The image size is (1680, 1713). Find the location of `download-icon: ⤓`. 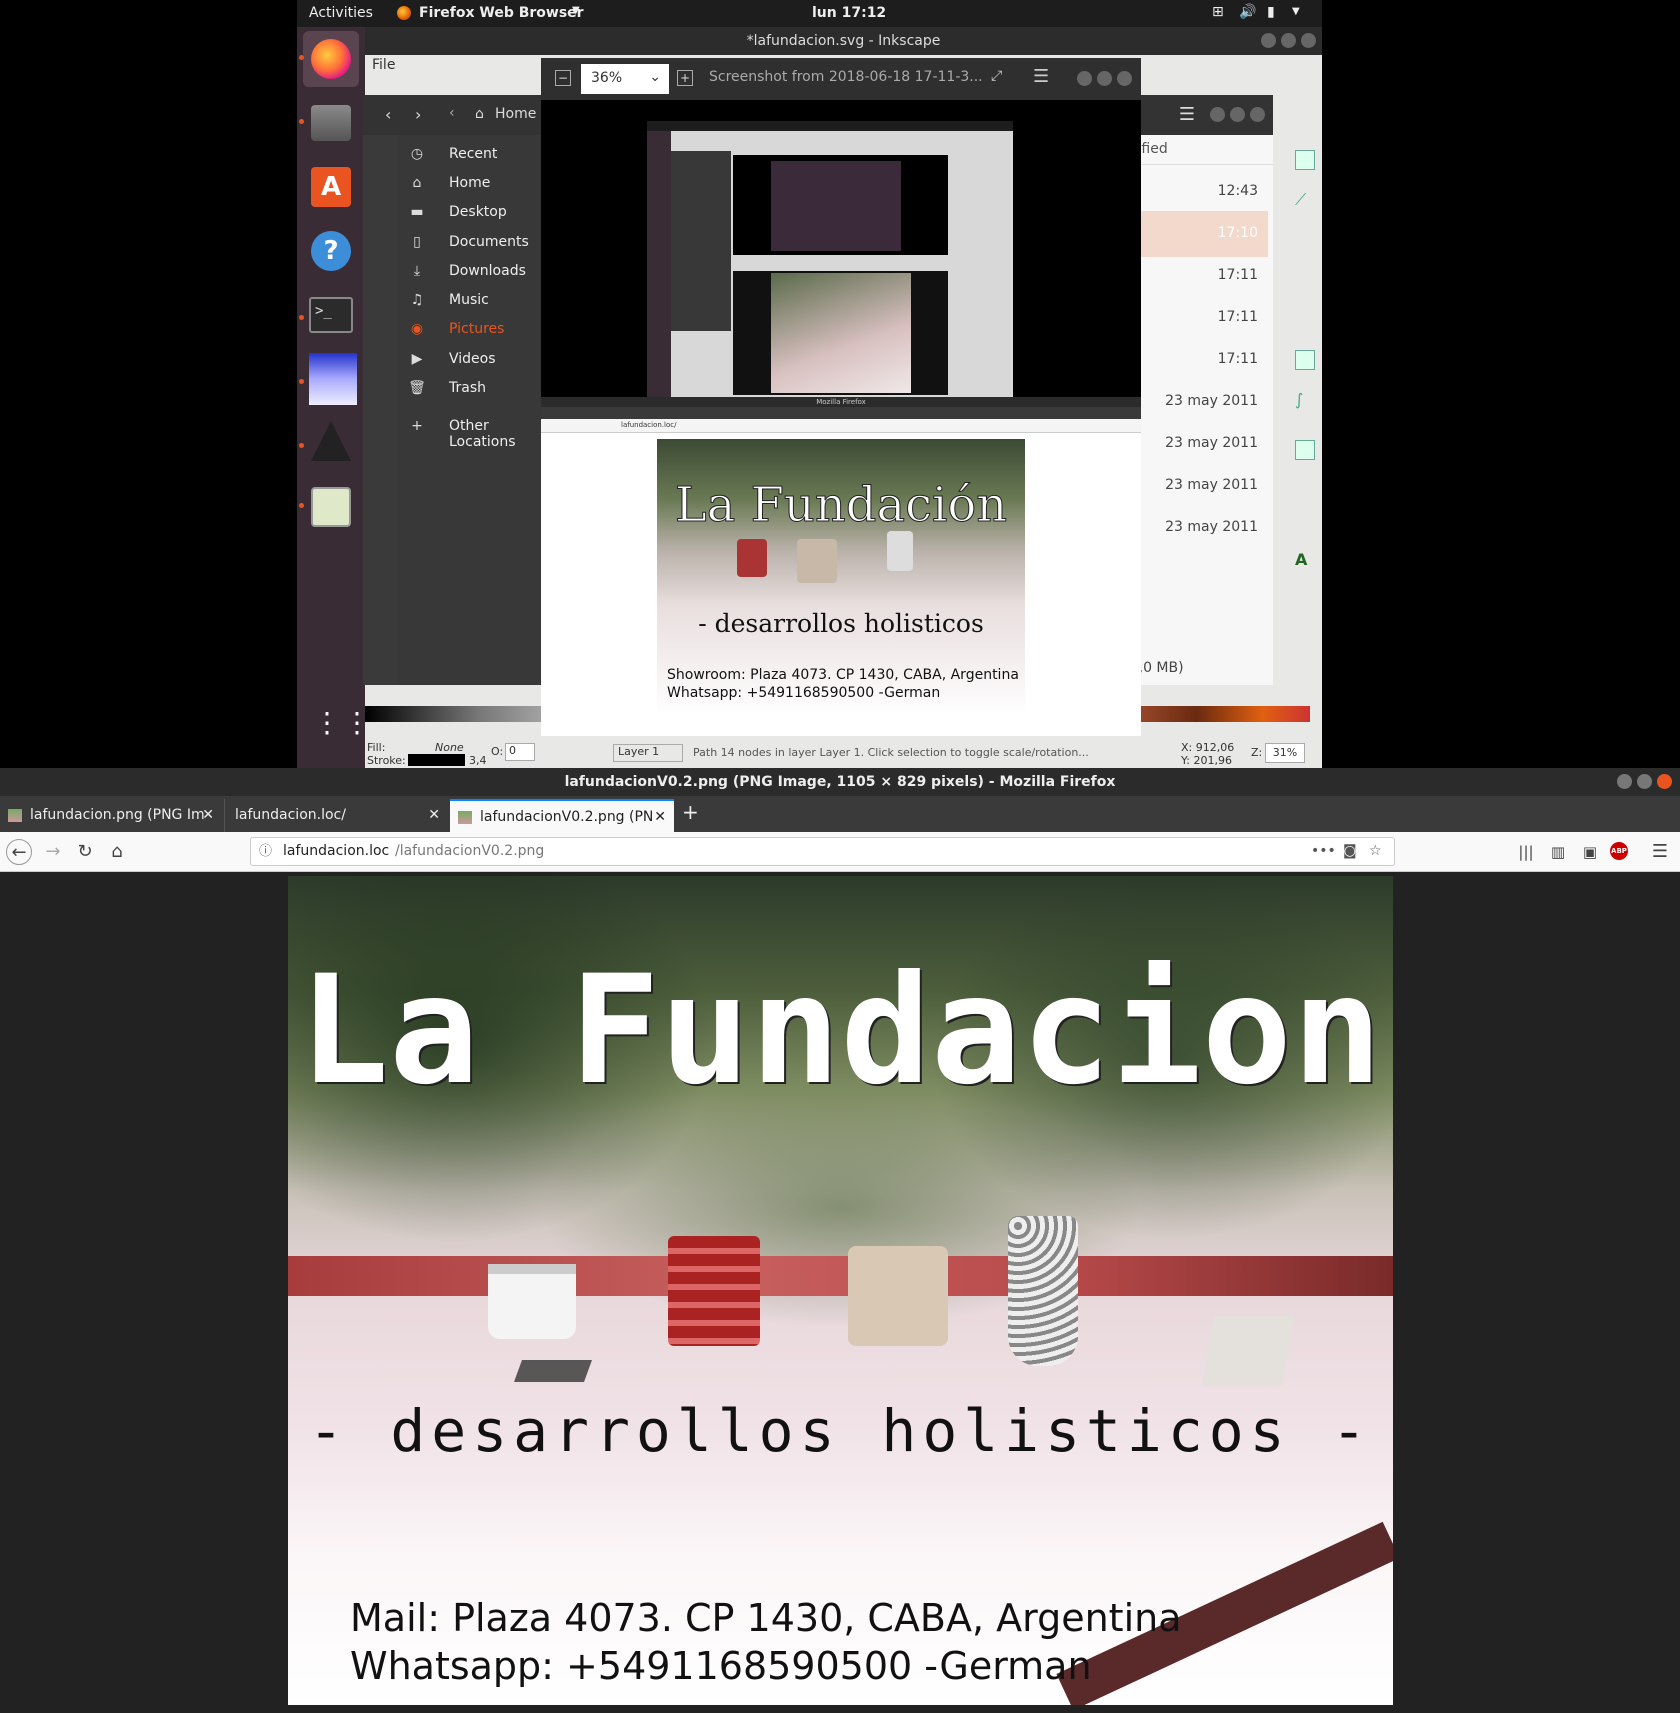

download-icon: ⤓ is located at coordinates (417, 271).